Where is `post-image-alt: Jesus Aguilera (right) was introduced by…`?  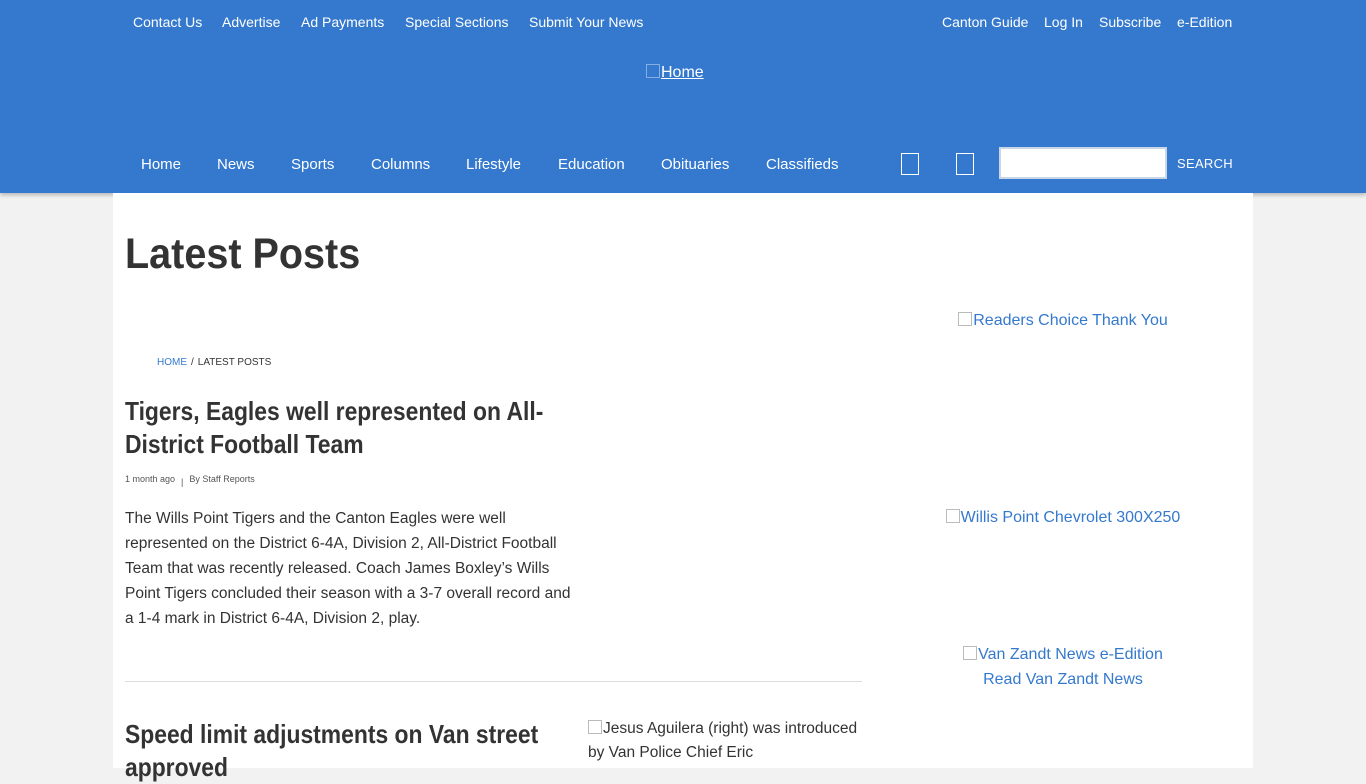 post-image-alt: Jesus Aguilera (right) was introduced by… is located at coordinates (723, 740).